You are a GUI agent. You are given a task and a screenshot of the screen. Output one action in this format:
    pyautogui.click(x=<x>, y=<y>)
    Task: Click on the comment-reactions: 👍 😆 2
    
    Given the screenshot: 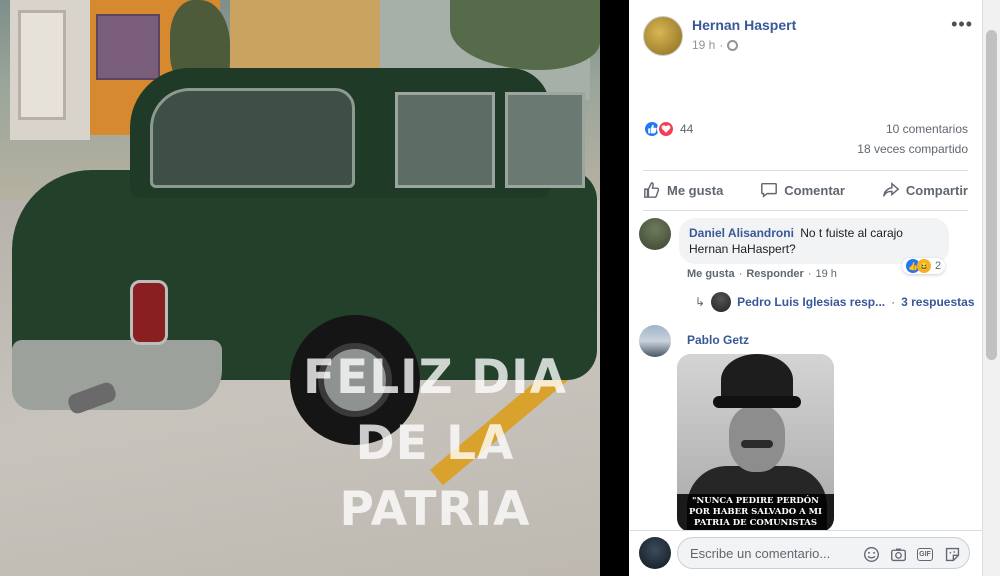 What is the action you would take?
    pyautogui.click(x=924, y=266)
    